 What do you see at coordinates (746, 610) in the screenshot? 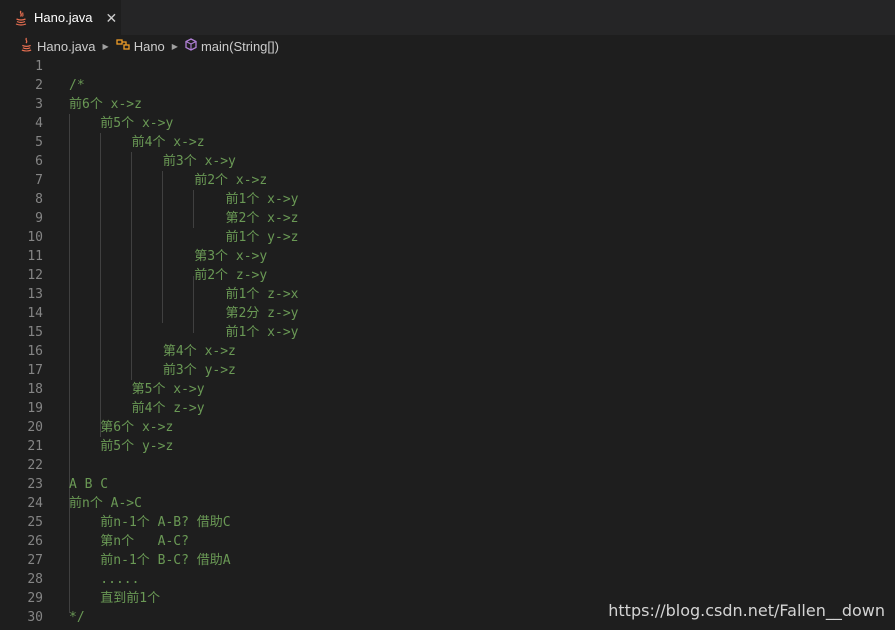
I see `watermark: https://blog.csdn.net/Fallen__down` at bounding box center [746, 610].